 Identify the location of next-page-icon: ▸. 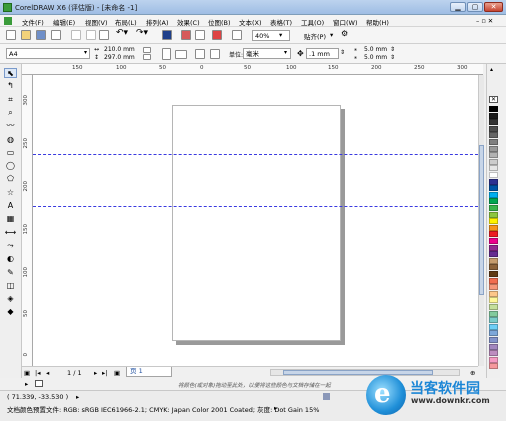
(95, 373).